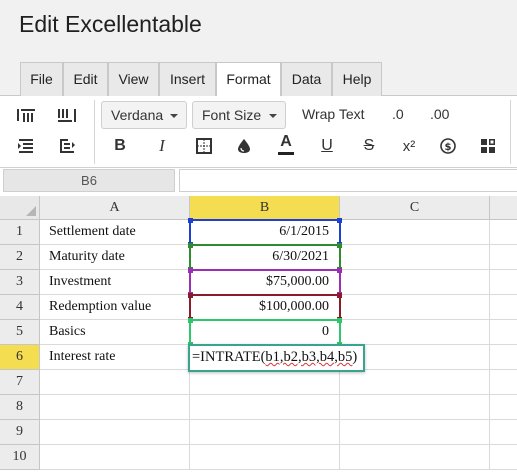  I want to click on cell-c5, so click(415, 332).